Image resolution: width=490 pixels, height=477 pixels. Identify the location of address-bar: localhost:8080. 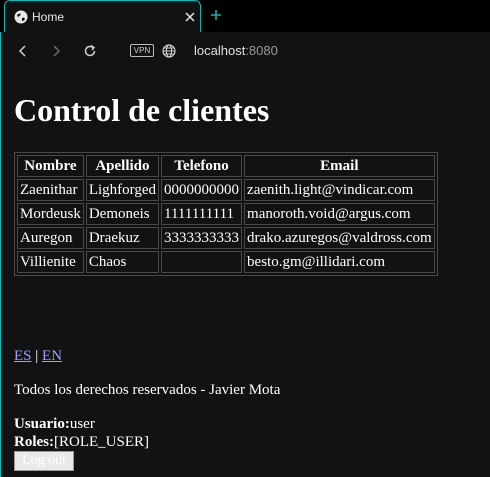
(236, 51).